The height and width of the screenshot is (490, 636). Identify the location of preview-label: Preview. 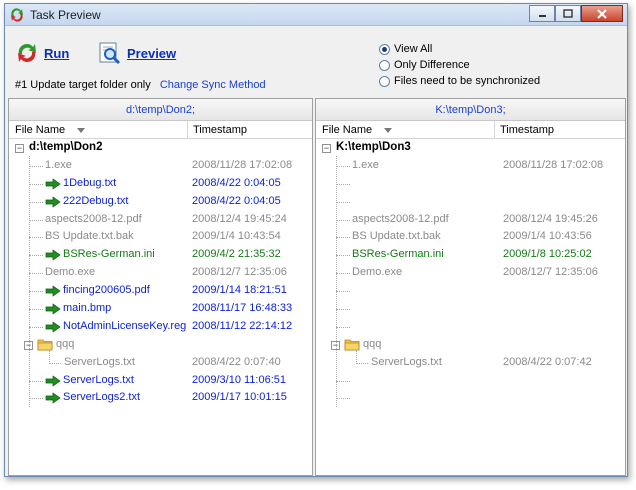
(152, 53).